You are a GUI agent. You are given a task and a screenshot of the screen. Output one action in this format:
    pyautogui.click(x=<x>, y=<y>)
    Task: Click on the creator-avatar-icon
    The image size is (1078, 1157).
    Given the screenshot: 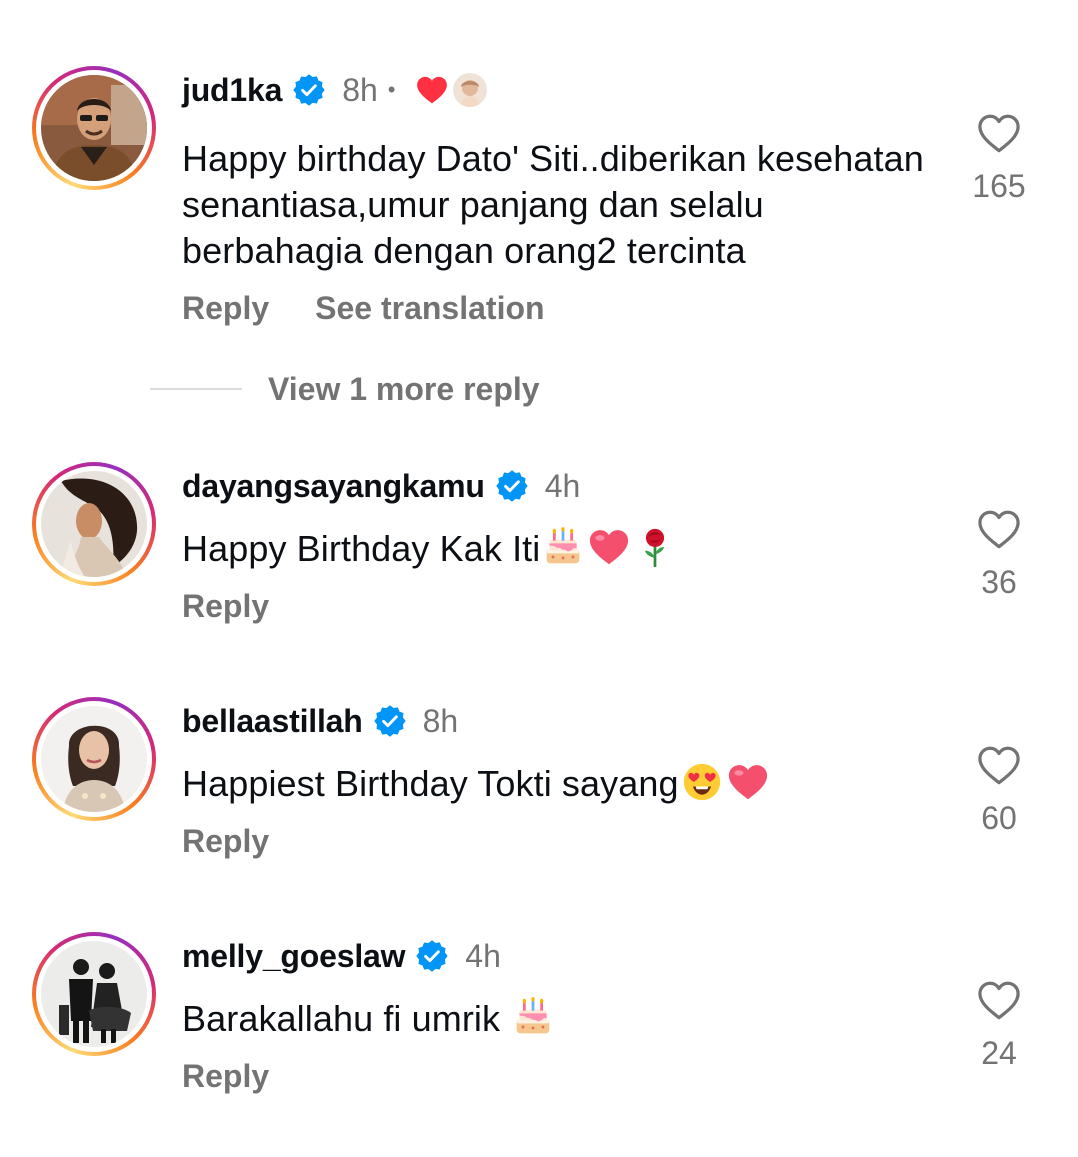 What is the action you would take?
    pyautogui.click(x=470, y=90)
    